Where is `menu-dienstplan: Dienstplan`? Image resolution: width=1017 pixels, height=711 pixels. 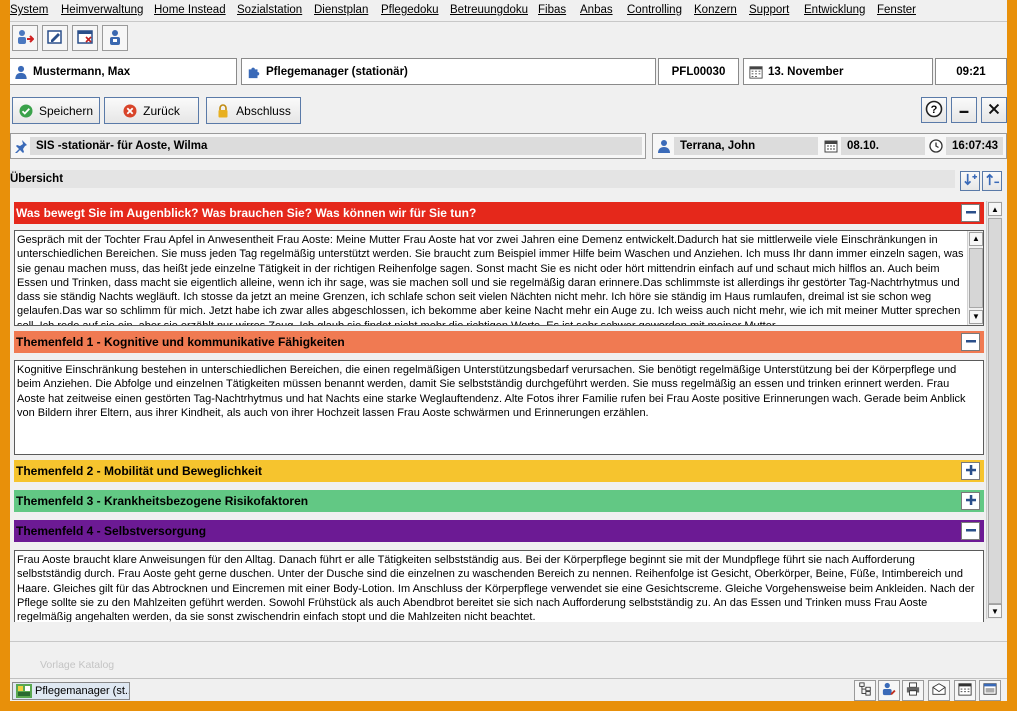 menu-dienstplan: Dienstplan is located at coordinates (341, 10).